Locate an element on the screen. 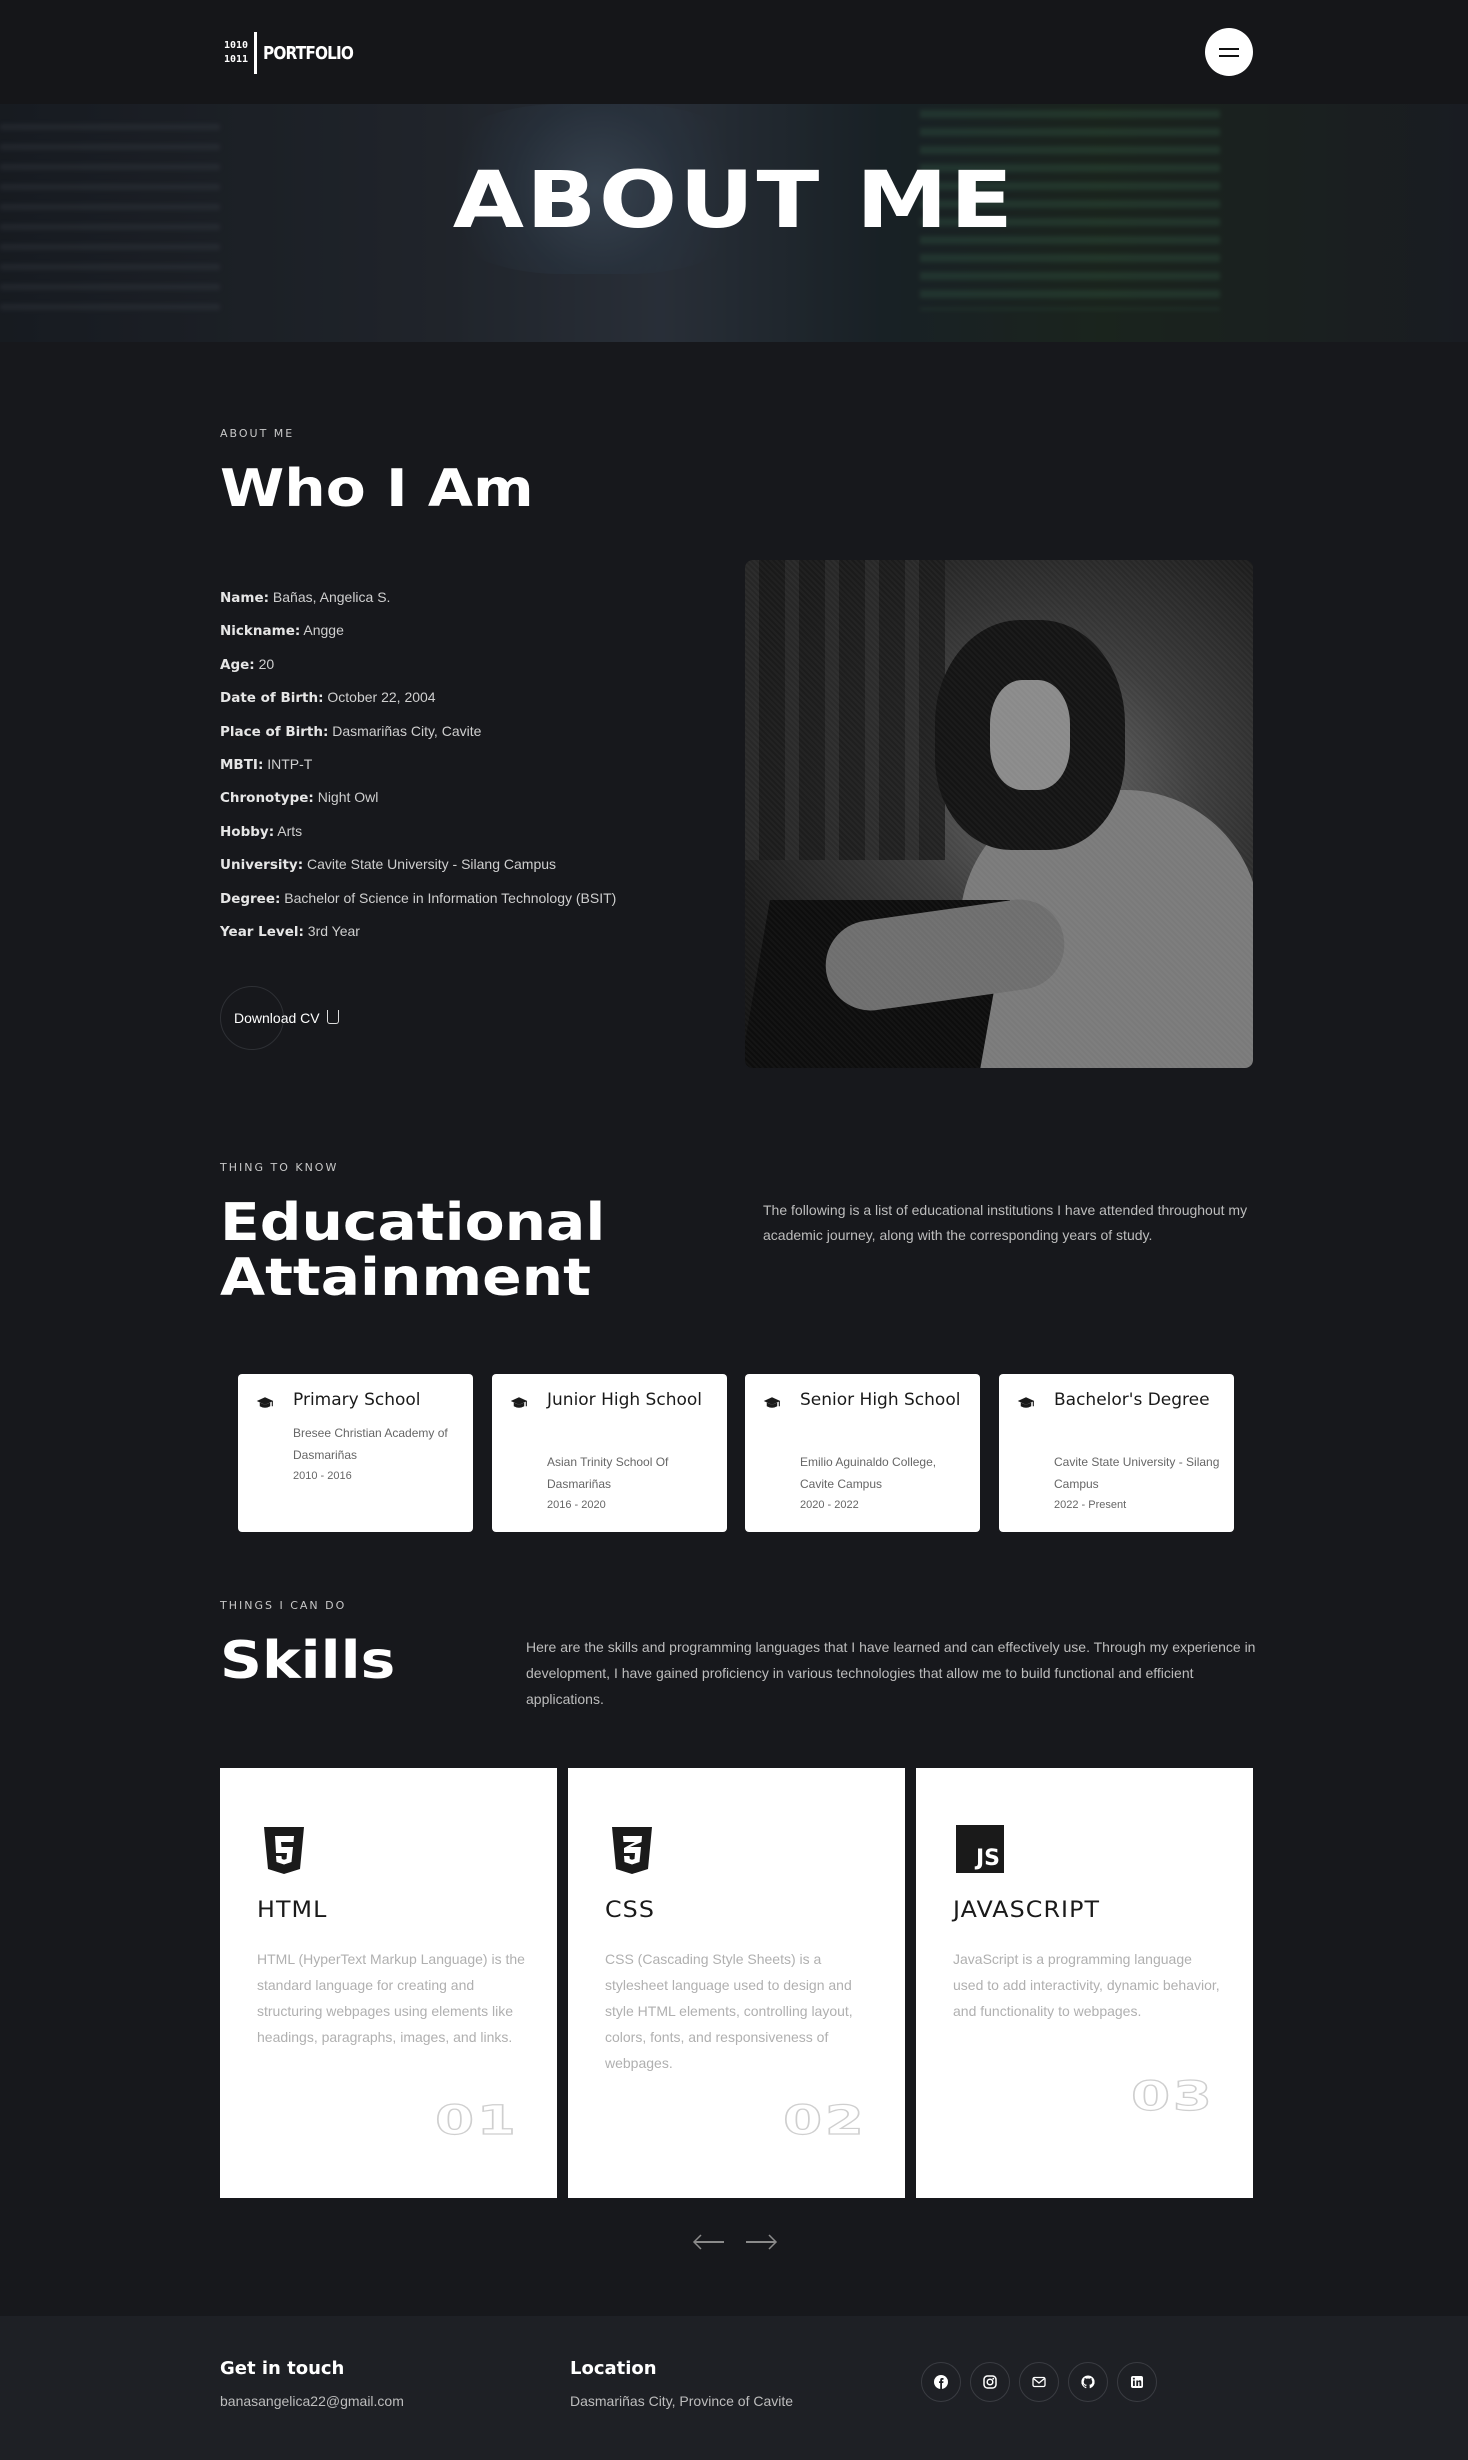 The height and width of the screenshot is (2460, 1468). javascript-icon: JS is located at coordinates (980, 1849).